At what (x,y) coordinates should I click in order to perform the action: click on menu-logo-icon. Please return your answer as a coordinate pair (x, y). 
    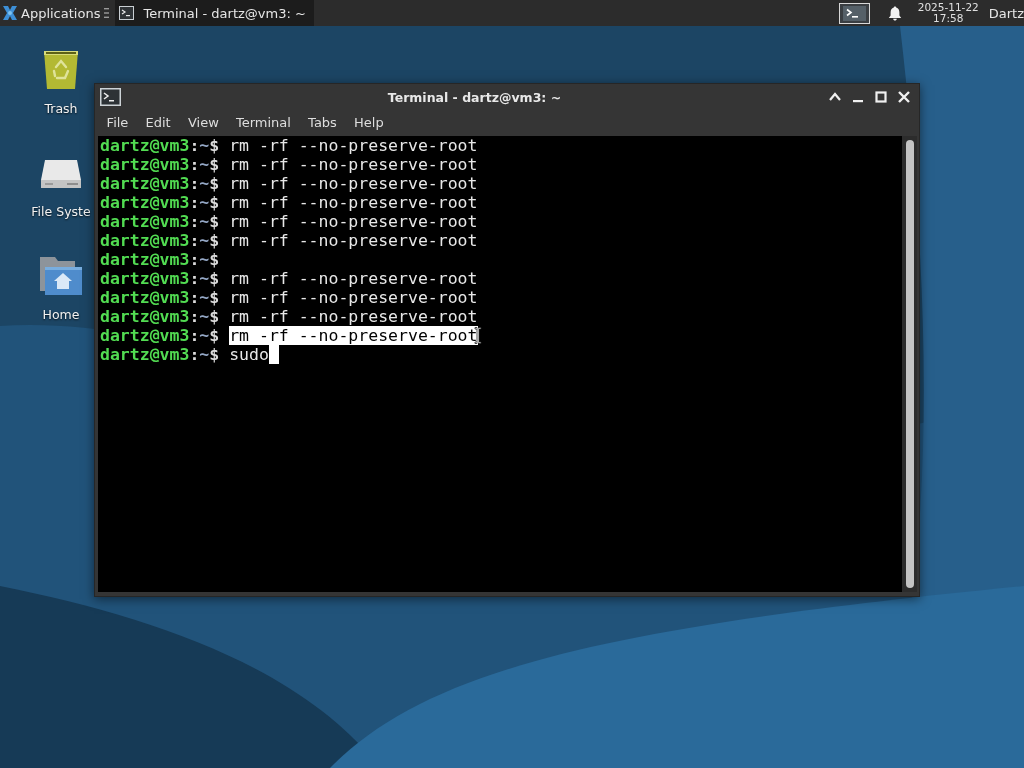
    Looking at the image, I should click on (10, 13).